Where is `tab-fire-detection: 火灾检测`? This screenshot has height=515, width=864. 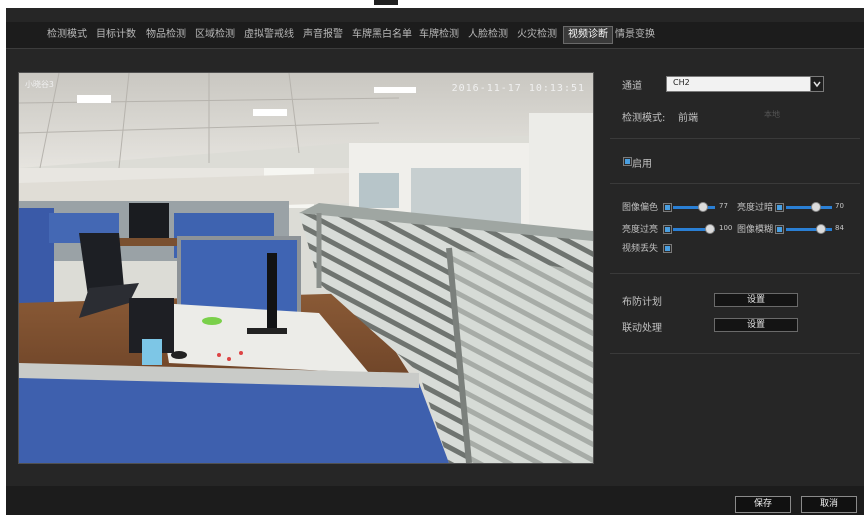
tab-fire-detection: 火灾检测 is located at coordinates (537, 35).